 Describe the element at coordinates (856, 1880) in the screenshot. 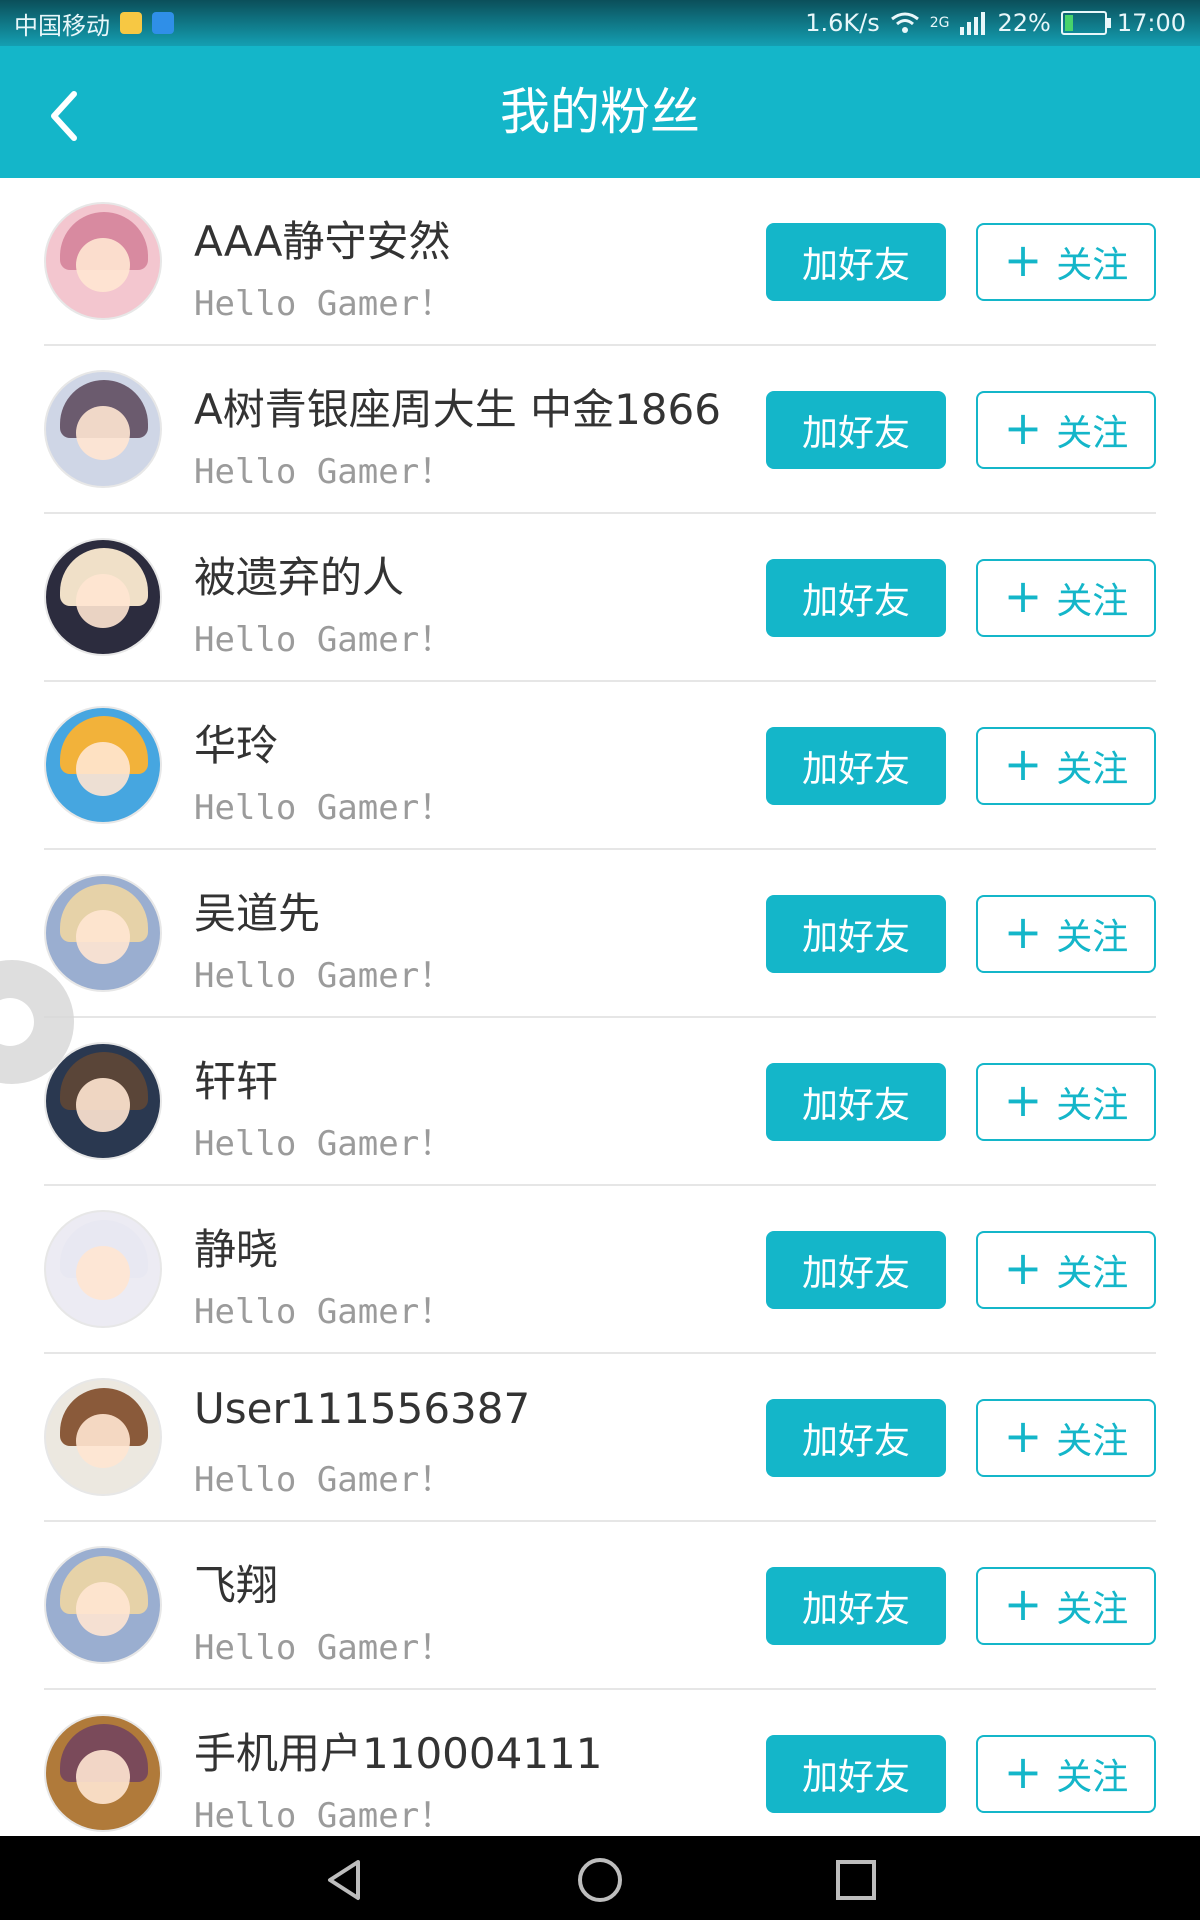

I see `square-recents-icon` at that location.